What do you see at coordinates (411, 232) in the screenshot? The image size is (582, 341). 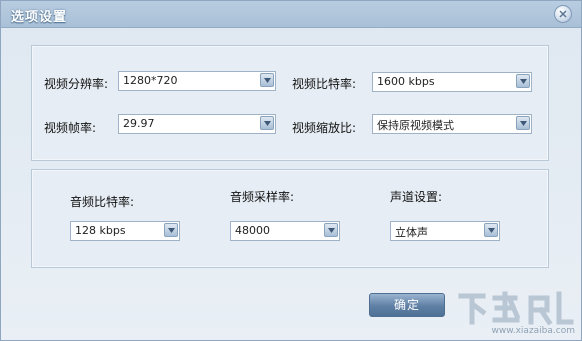 I see `audio-channel-value: 立体声` at bounding box center [411, 232].